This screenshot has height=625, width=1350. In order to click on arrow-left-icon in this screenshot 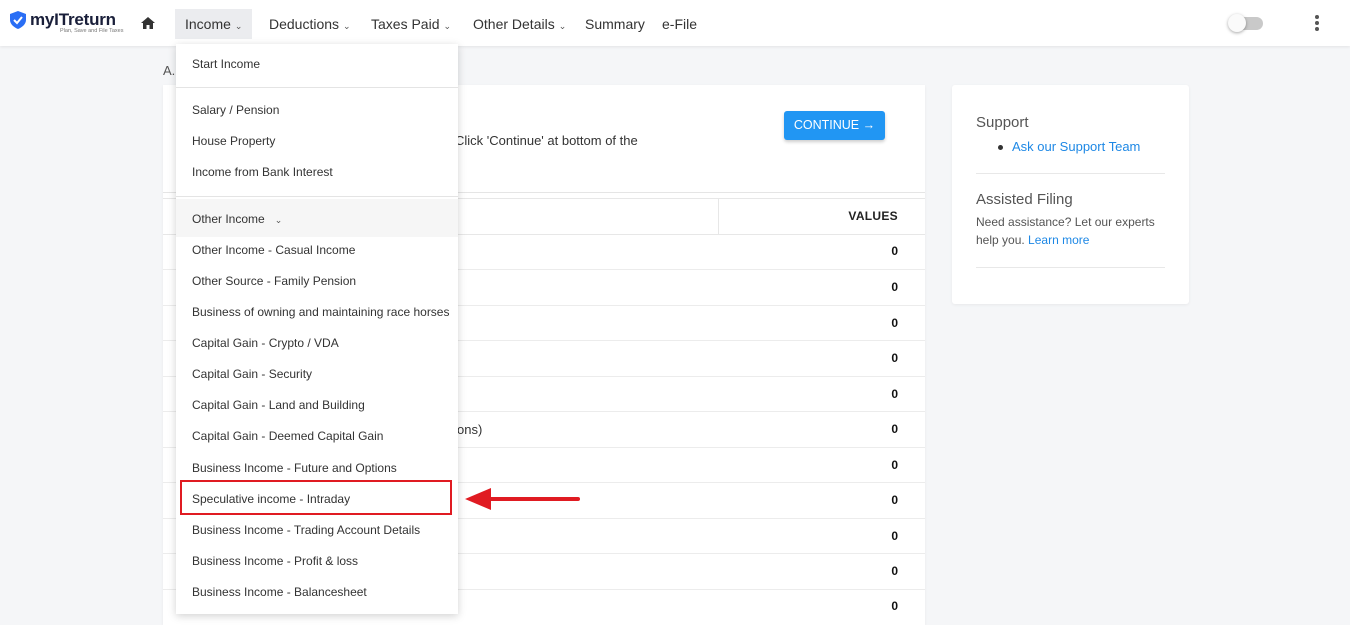, I will do `click(522, 499)`.